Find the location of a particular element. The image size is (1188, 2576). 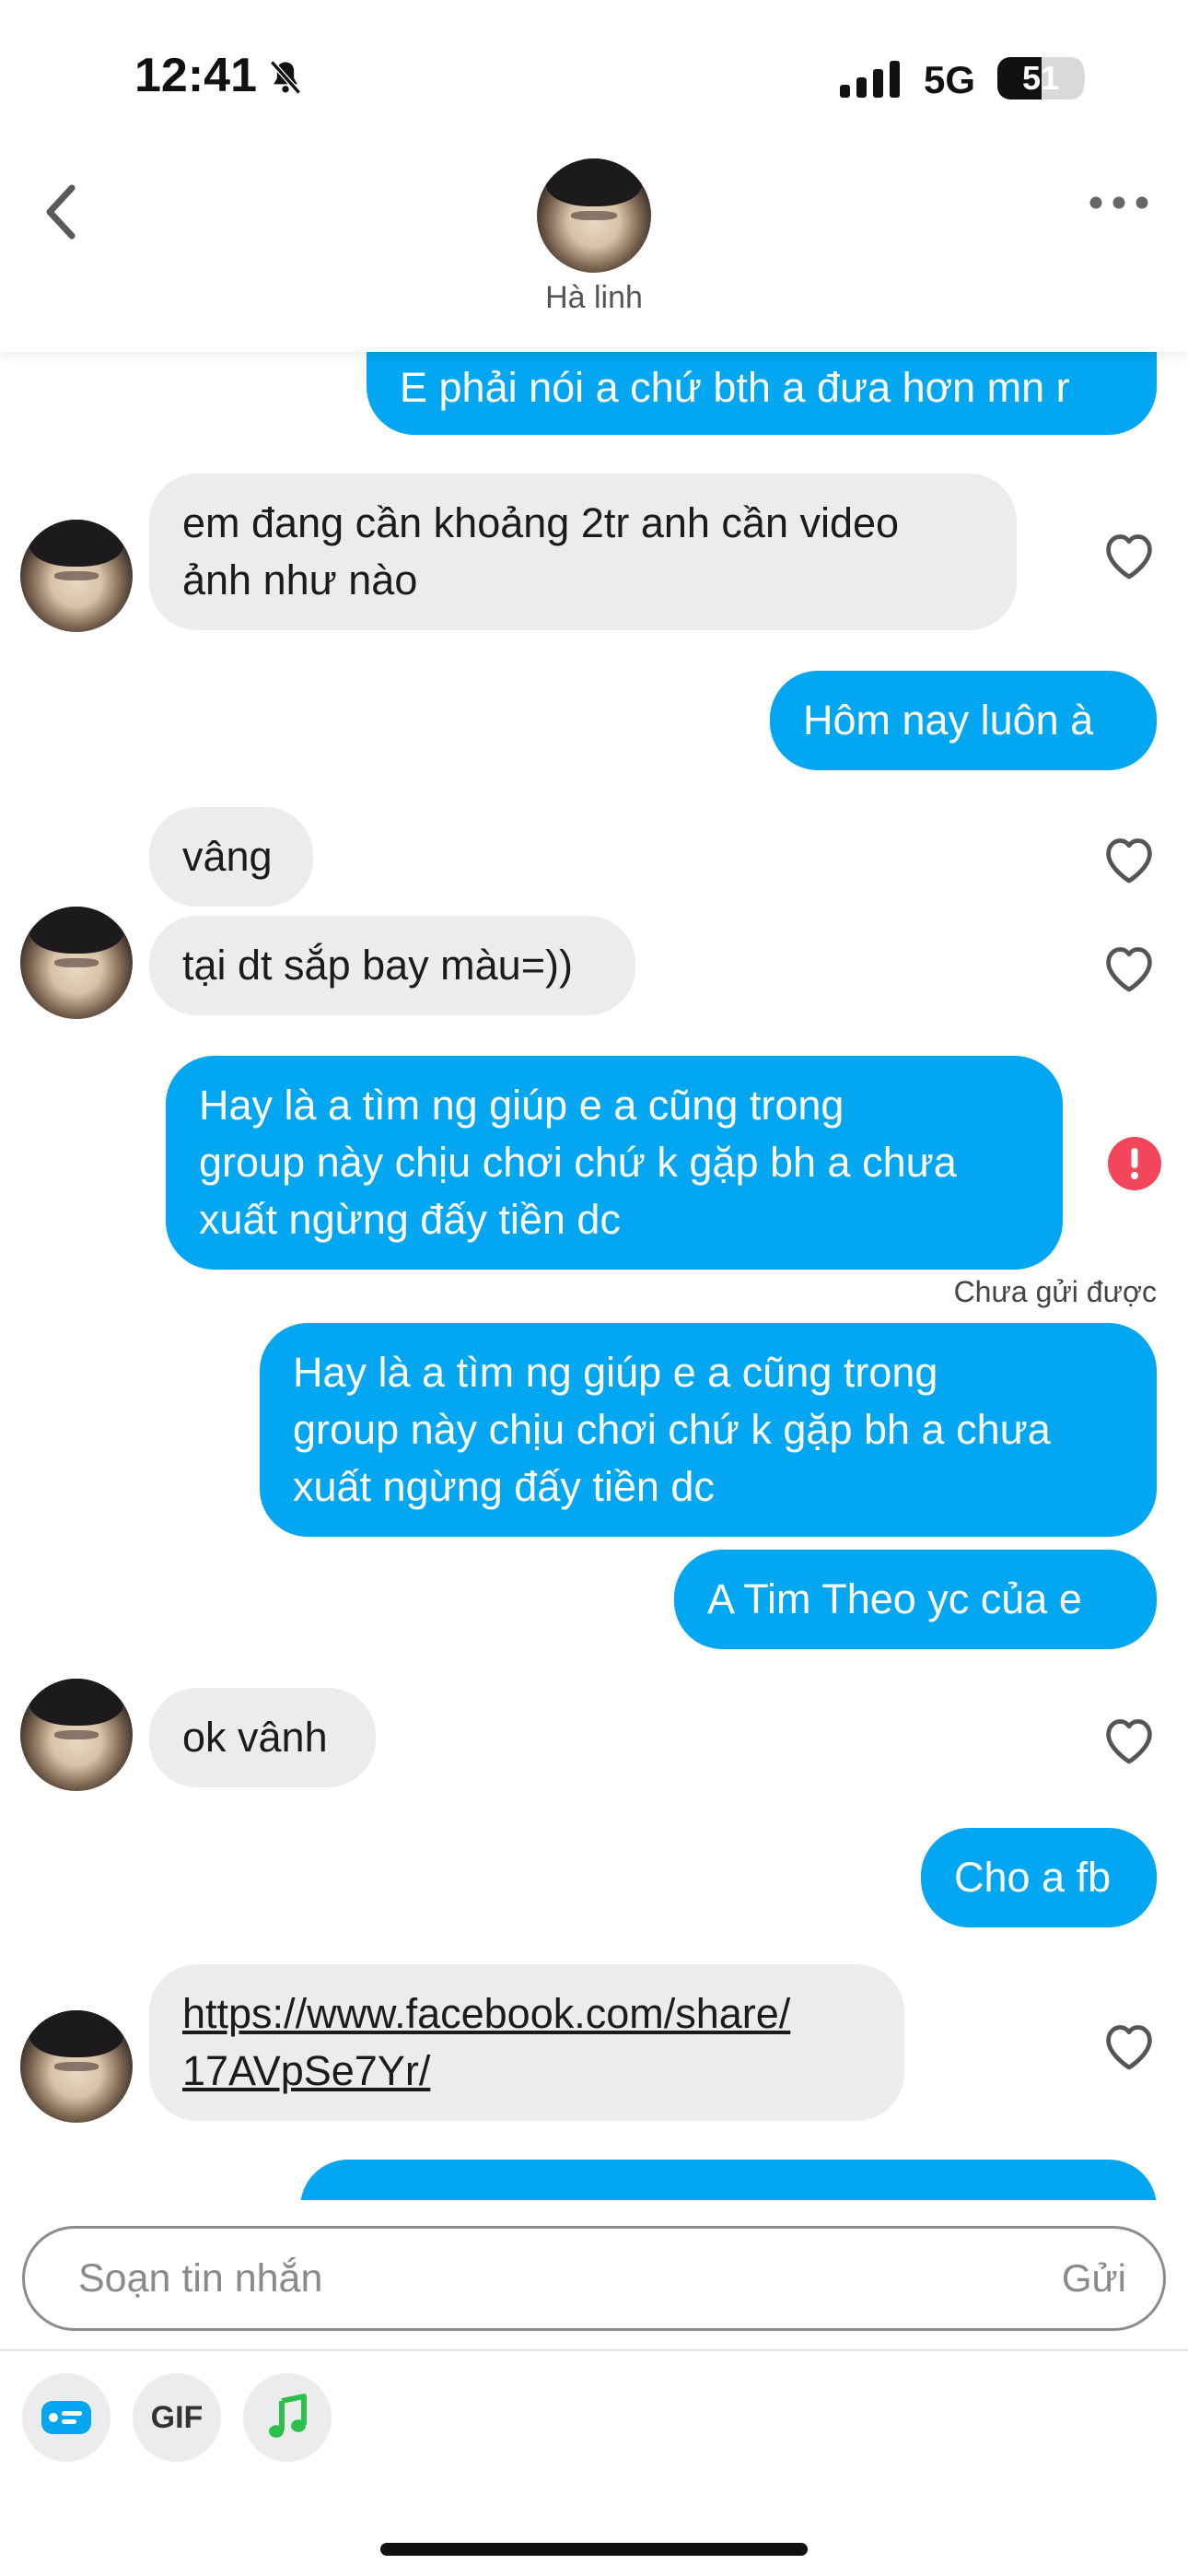

music-note-icon is located at coordinates (288, 2416).